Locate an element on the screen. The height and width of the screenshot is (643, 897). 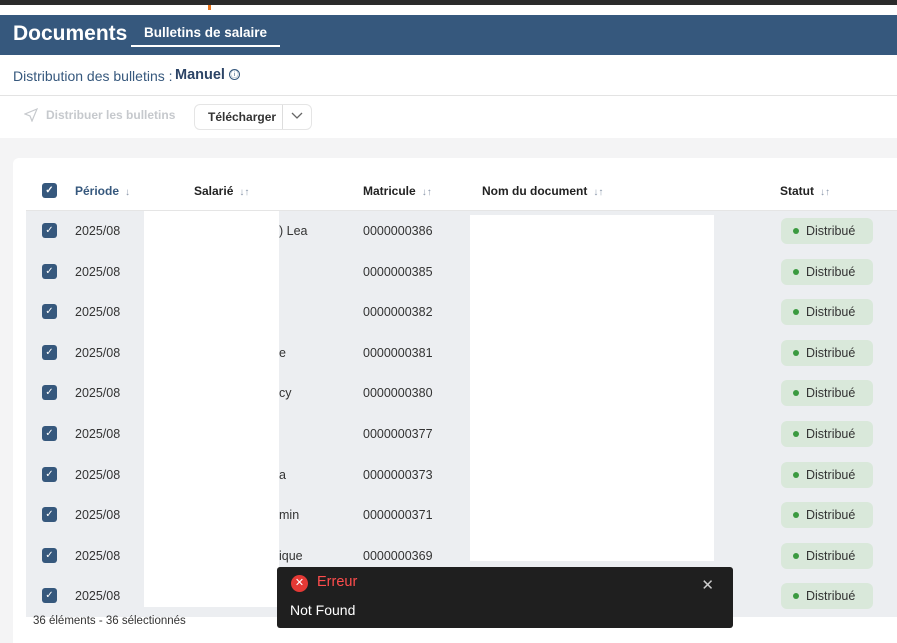
select-all-checkbox: ✓ is located at coordinates (49, 190).